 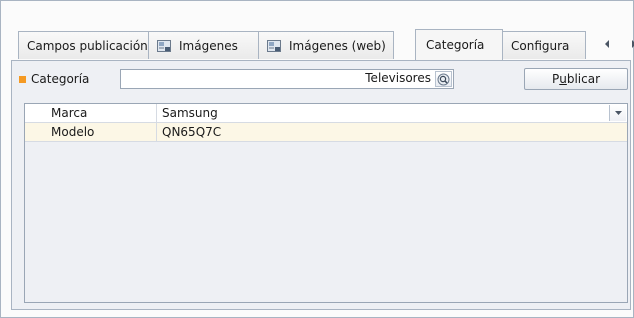 I want to click on chevron-left-icon, so click(x=606, y=44).